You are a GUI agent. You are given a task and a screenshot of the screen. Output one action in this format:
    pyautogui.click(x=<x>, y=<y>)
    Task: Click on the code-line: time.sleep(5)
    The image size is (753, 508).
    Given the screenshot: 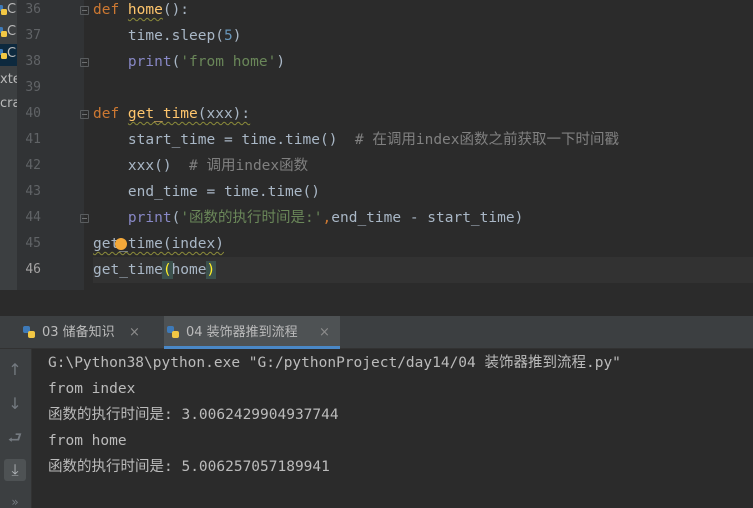 What is the action you would take?
    pyautogui.click(x=423, y=36)
    